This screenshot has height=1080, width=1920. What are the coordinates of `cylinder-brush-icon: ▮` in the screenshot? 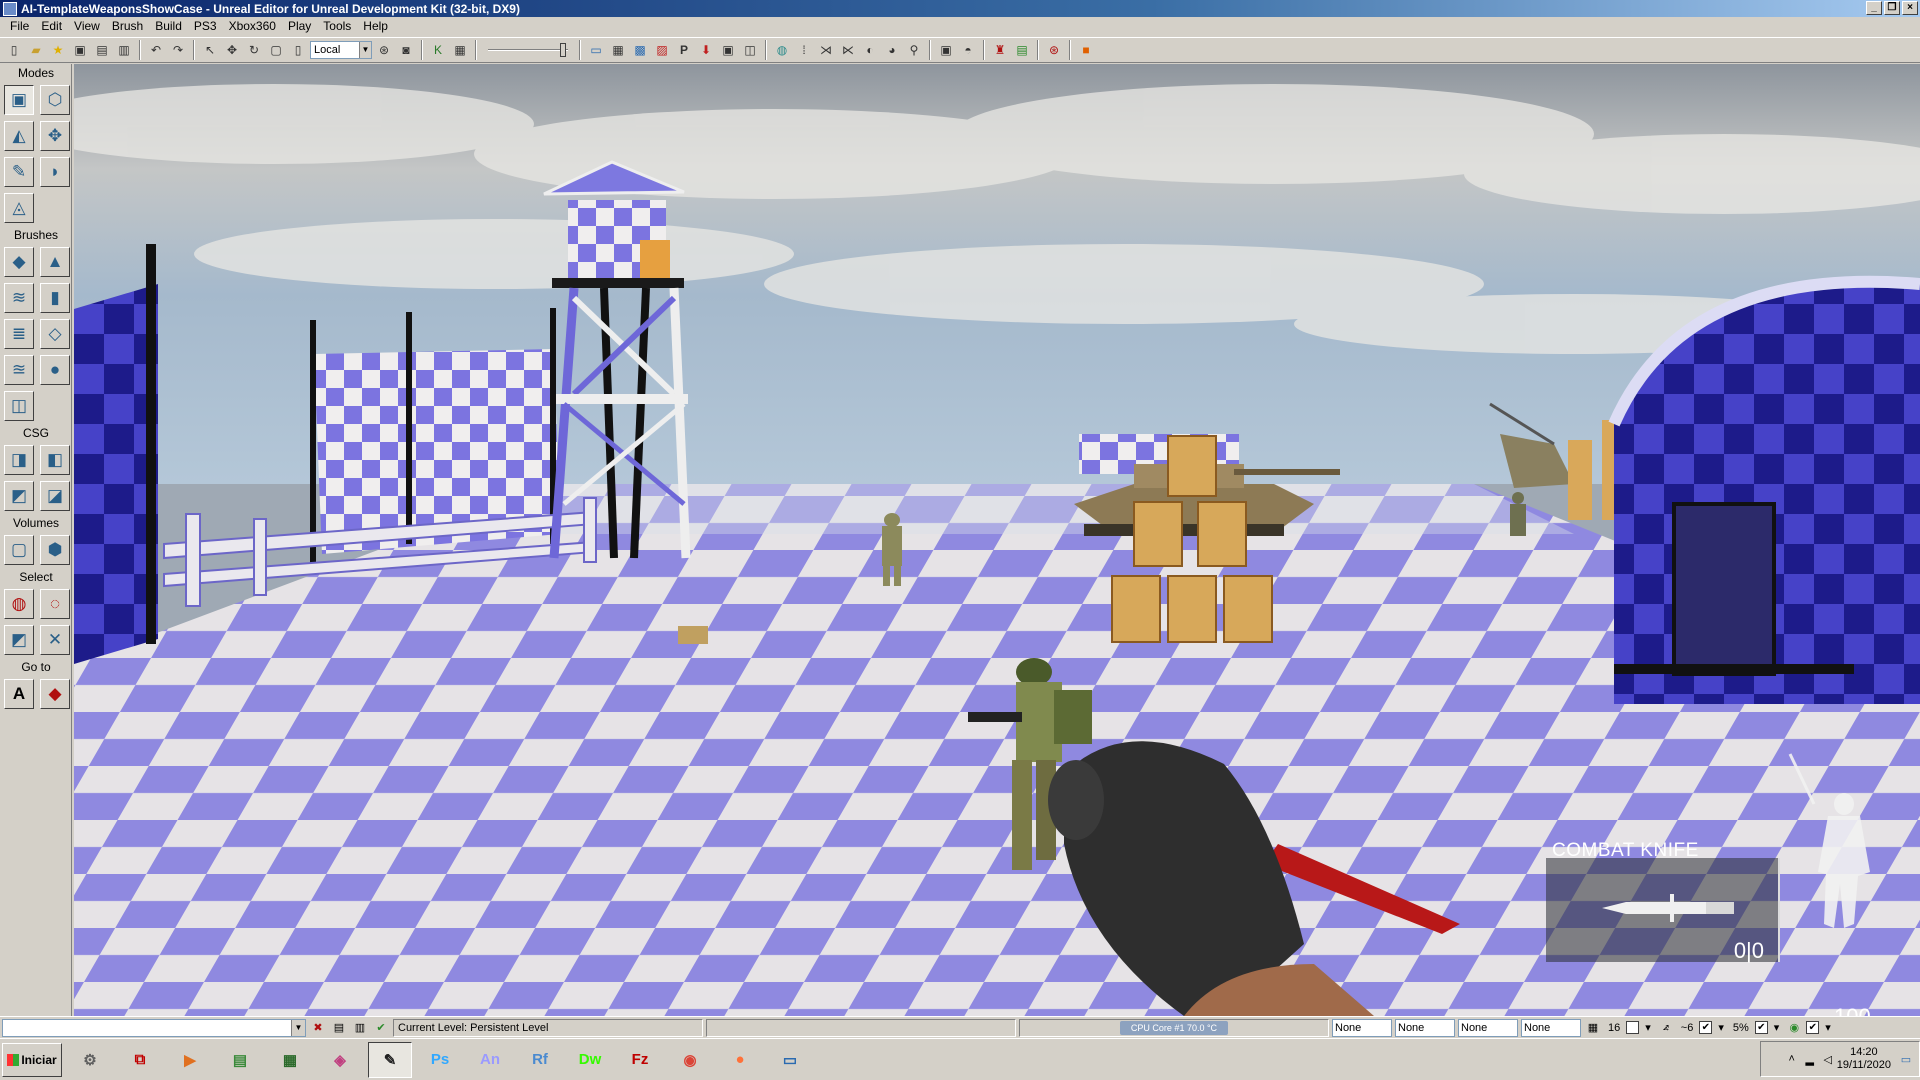 It's located at (55, 298).